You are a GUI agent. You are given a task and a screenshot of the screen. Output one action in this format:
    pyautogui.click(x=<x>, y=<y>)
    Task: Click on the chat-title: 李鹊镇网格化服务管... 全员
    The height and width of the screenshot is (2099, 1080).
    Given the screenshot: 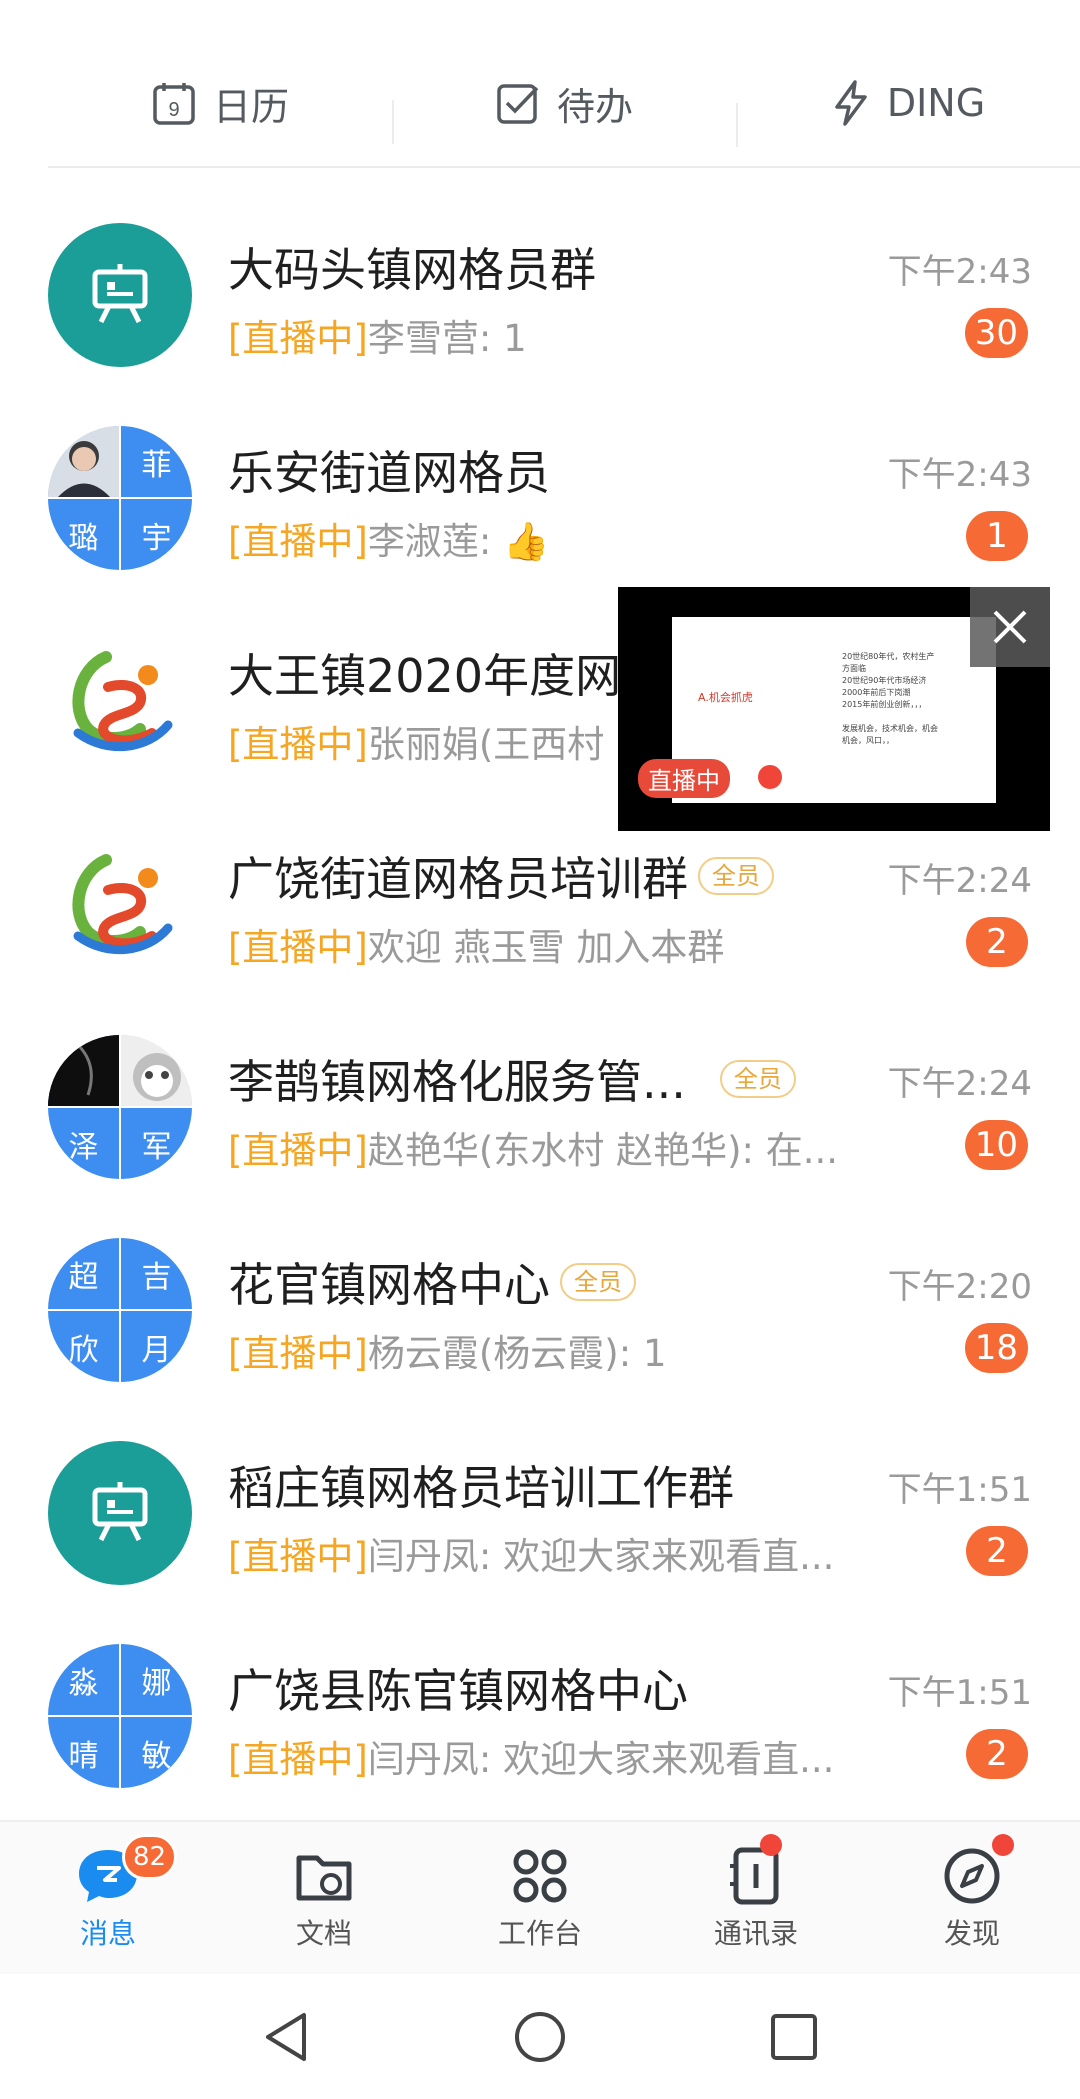 What is the action you would take?
    pyautogui.click(x=512, y=1079)
    